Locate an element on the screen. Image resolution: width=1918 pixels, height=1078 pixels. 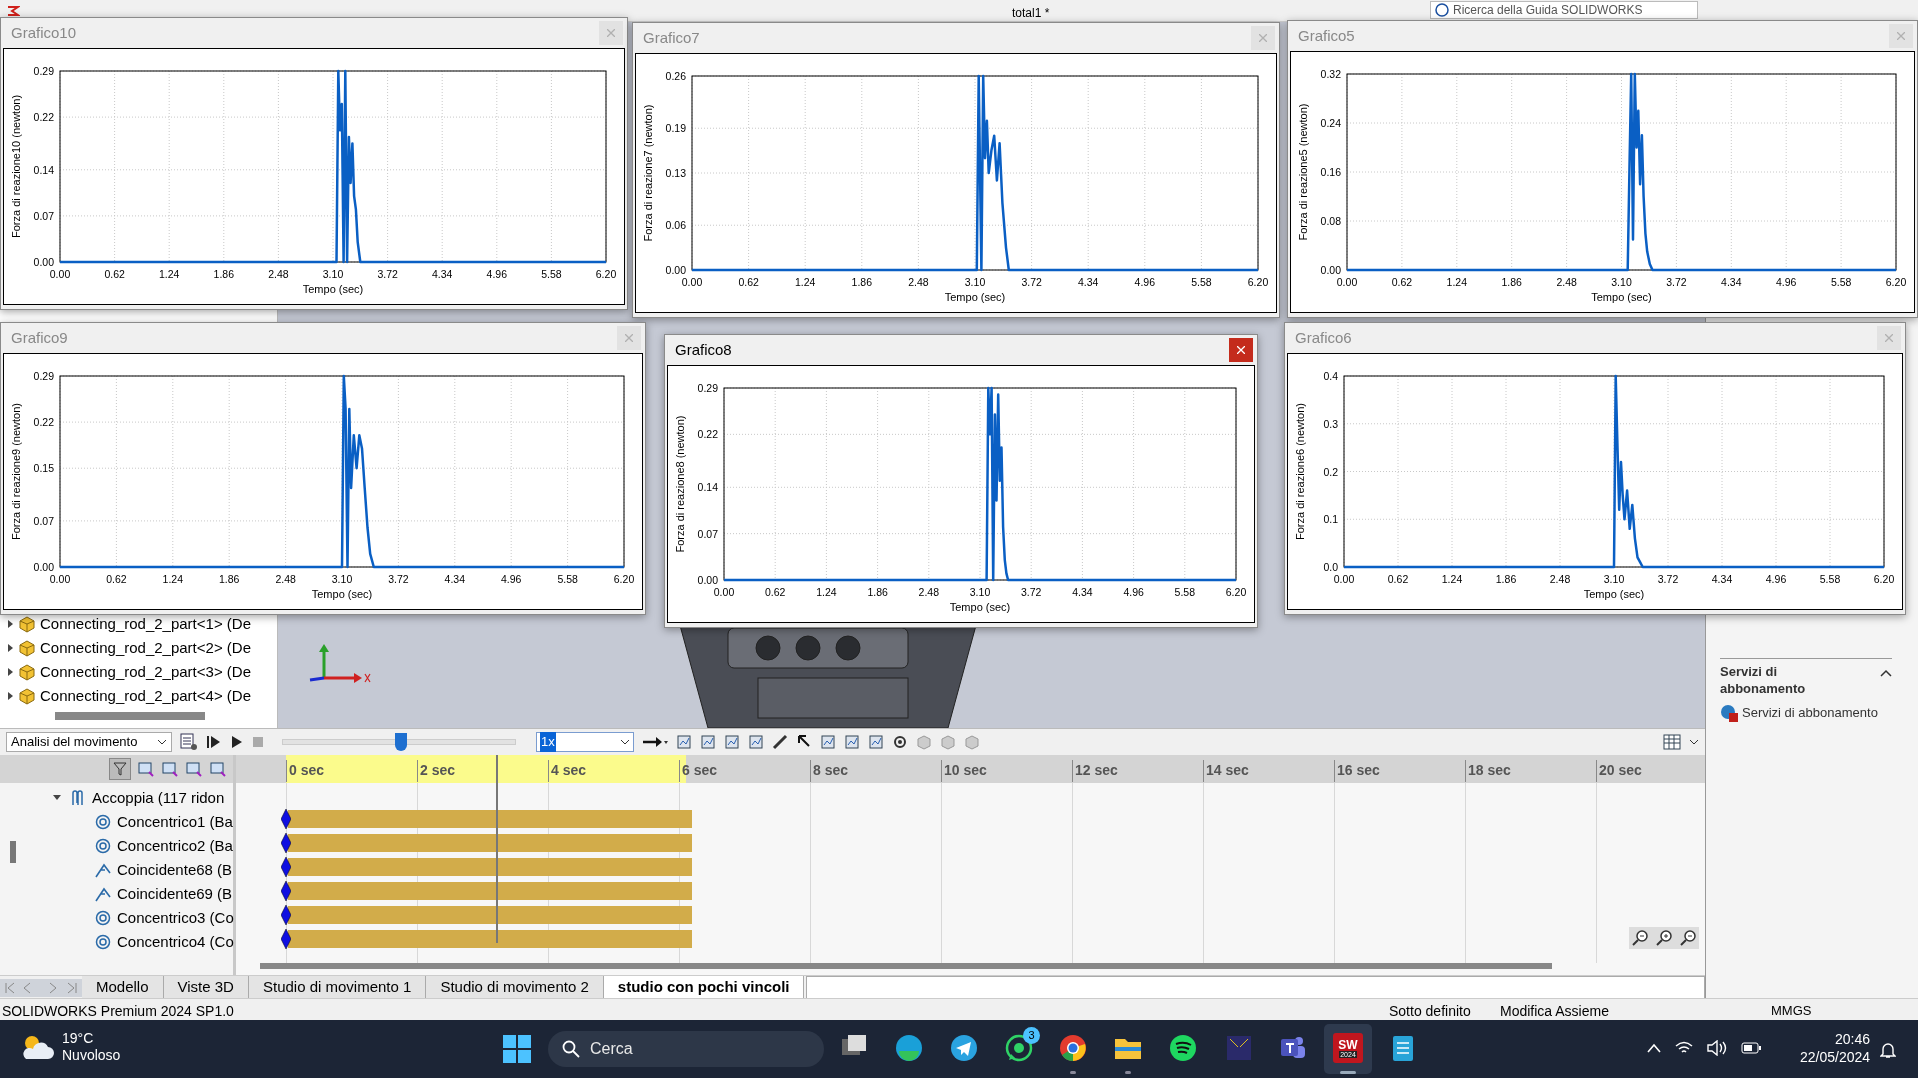
window-title: Grafico10 is located at coordinates (44, 32).